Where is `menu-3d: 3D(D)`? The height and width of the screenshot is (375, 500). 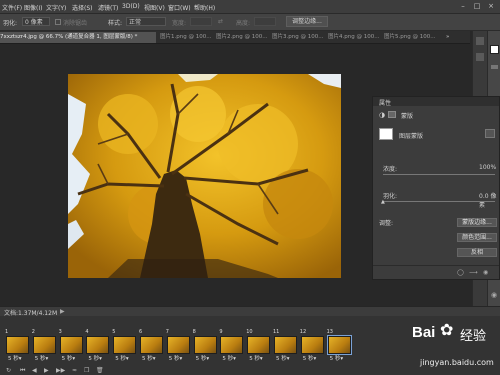 menu-3d: 3D(D) is located at coordinates (131, 6).